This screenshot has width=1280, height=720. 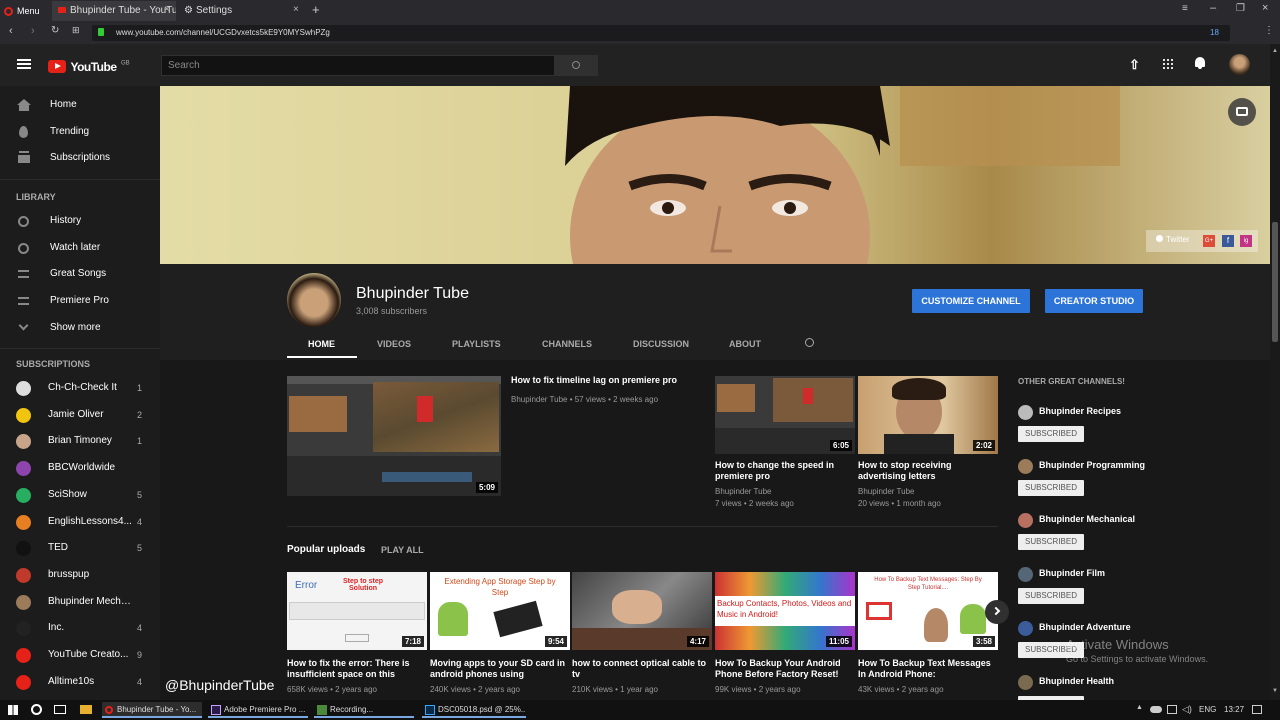 What do you see at coordinates (1242, 112) in the screenshot?
I see `edit-banner-button` at bounding box center [1242, 112].